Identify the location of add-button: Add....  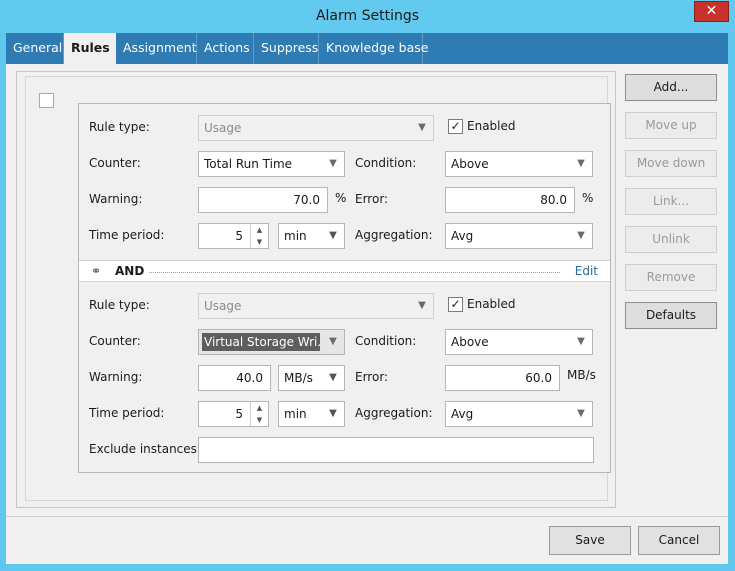
(671, 87).